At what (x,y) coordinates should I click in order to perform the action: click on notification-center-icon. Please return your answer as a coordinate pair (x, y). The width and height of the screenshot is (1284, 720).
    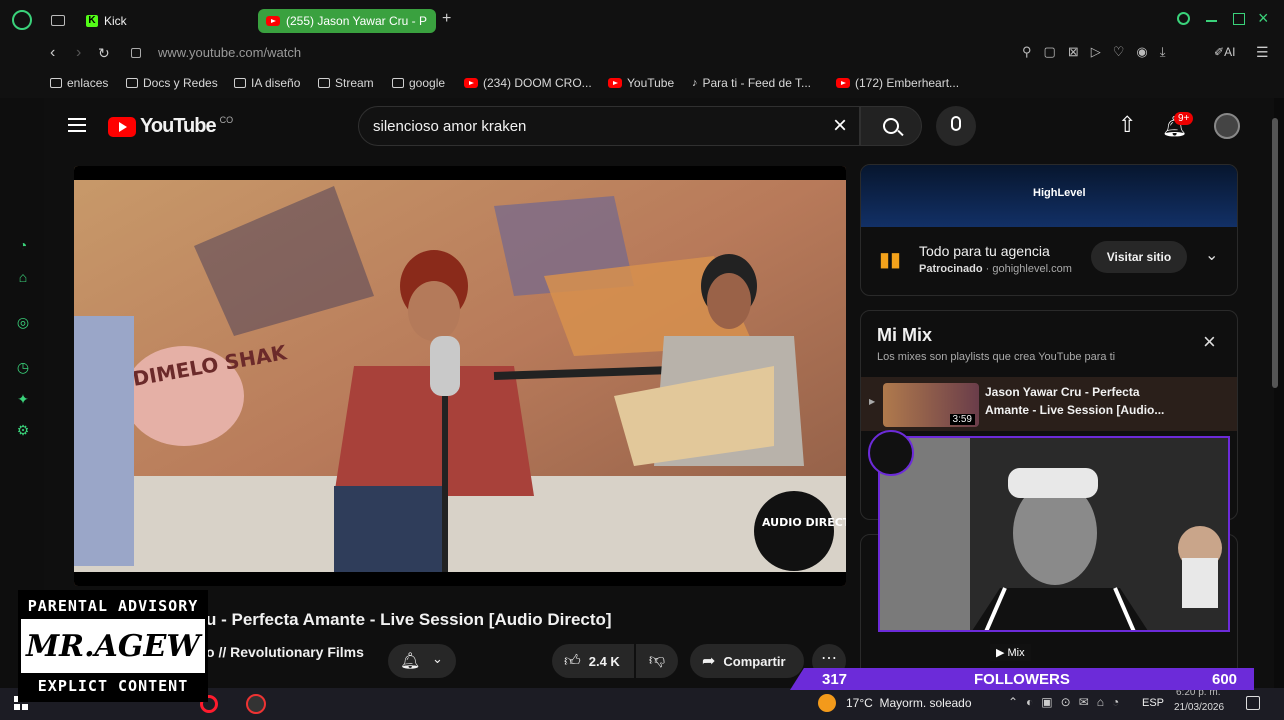
    Looking at the image, I should click on (1253, 703).